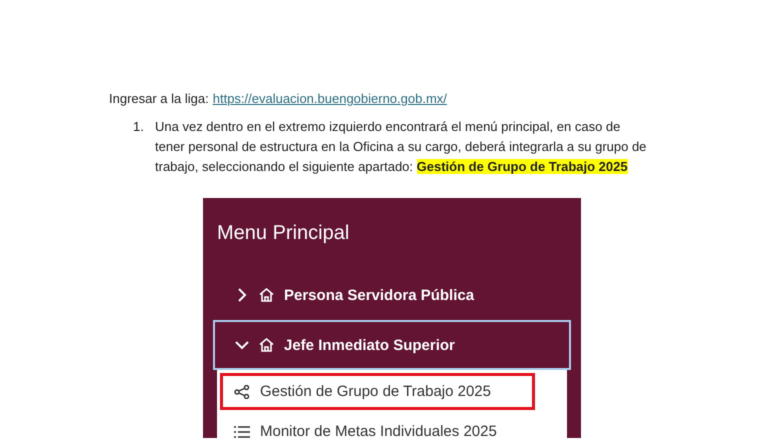 The height and width of the screenshot is (441, 784). What do you see at coordinates (392, 345) in the screenshot?
I see `menu-item: Jefe Inmediato Superior` at bounding box center [392, 345].